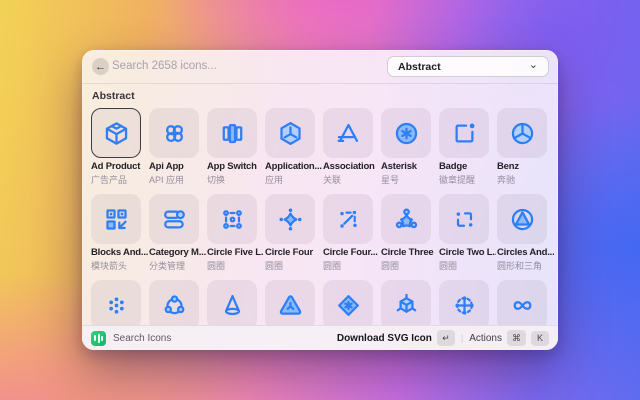 This screenshot has width=640, height=400. I want to click on diamond-asterisk-icon, so click(348, 305).